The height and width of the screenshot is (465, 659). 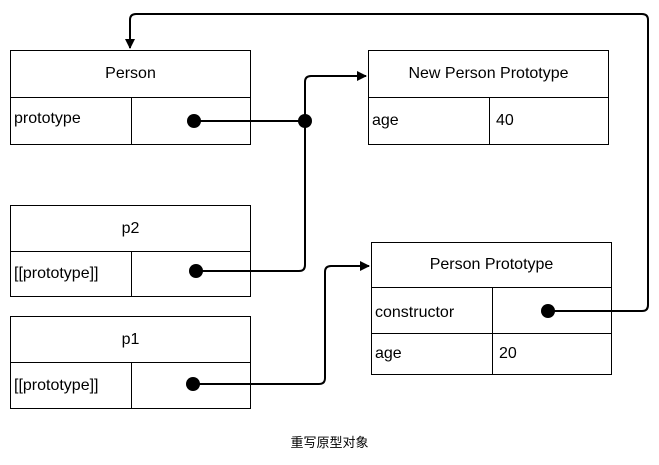 I want to click on link-p2-to-new-person-prototype, so click(x=251, y=196).